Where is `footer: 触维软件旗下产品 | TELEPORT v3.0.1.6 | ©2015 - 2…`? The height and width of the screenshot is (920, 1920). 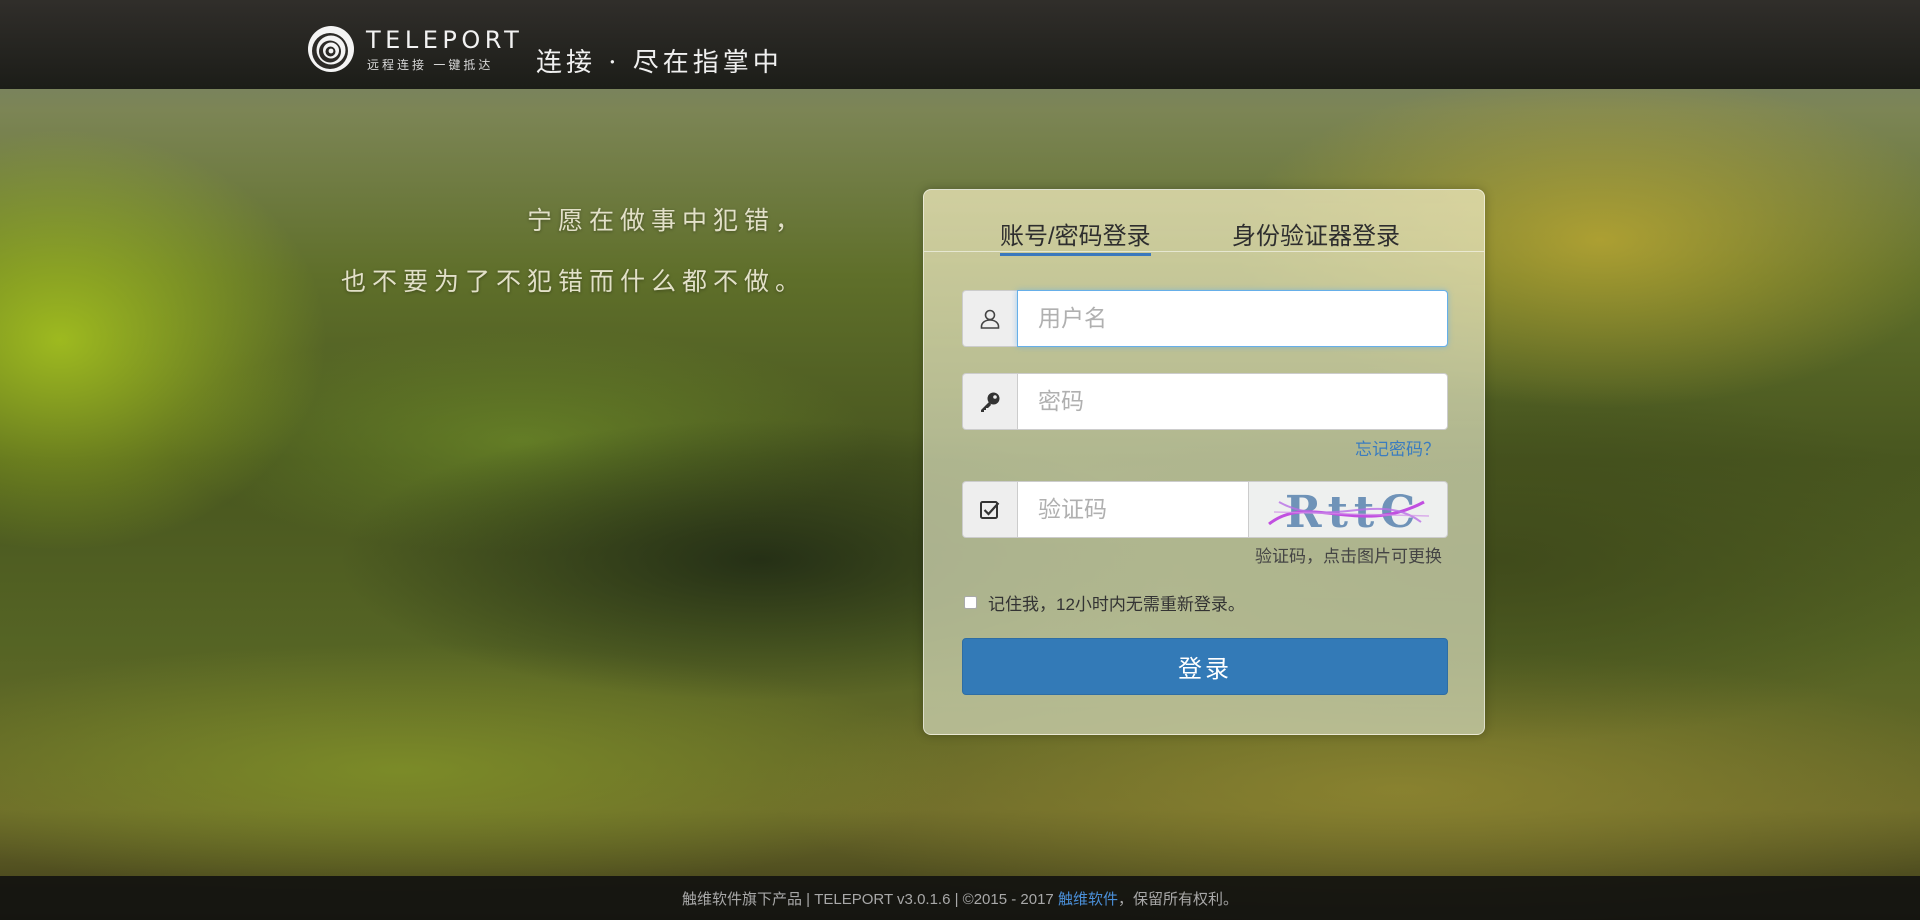 footer: 触维软件旗下产品 | TELEPORT v3.0.1.6 | ©2015 - 2… is located at coordinates (960, 898).